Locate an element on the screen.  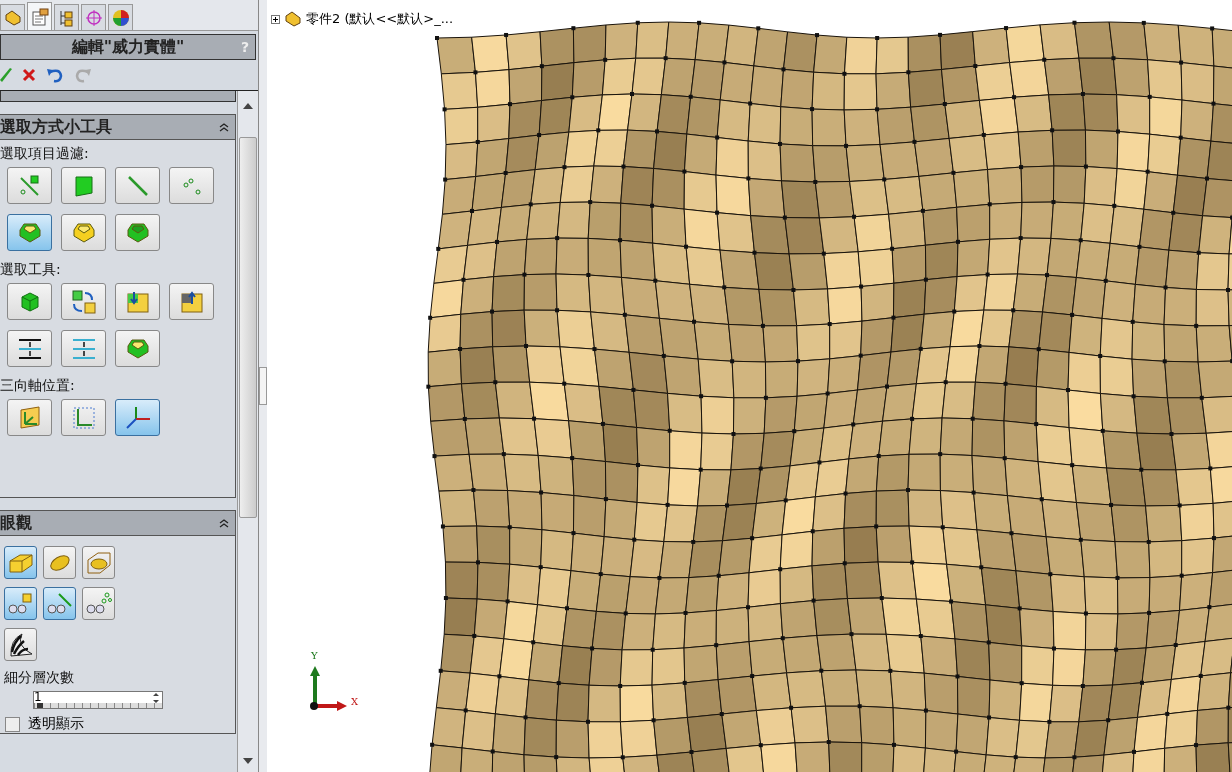
checkbox-label: 透明顯示 is located at coordinates (56, 724).